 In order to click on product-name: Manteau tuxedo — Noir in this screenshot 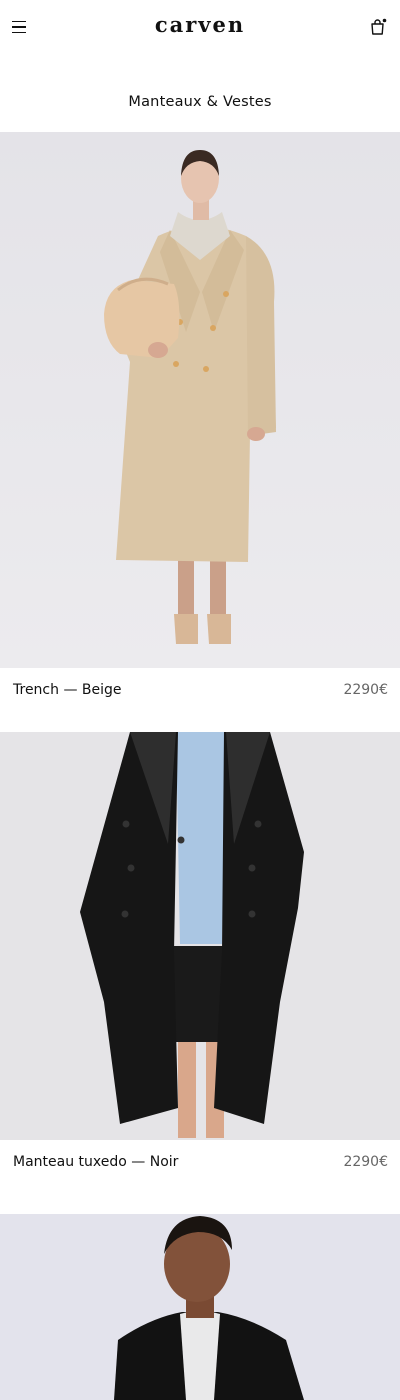, I will do `click(95, 1162)`.